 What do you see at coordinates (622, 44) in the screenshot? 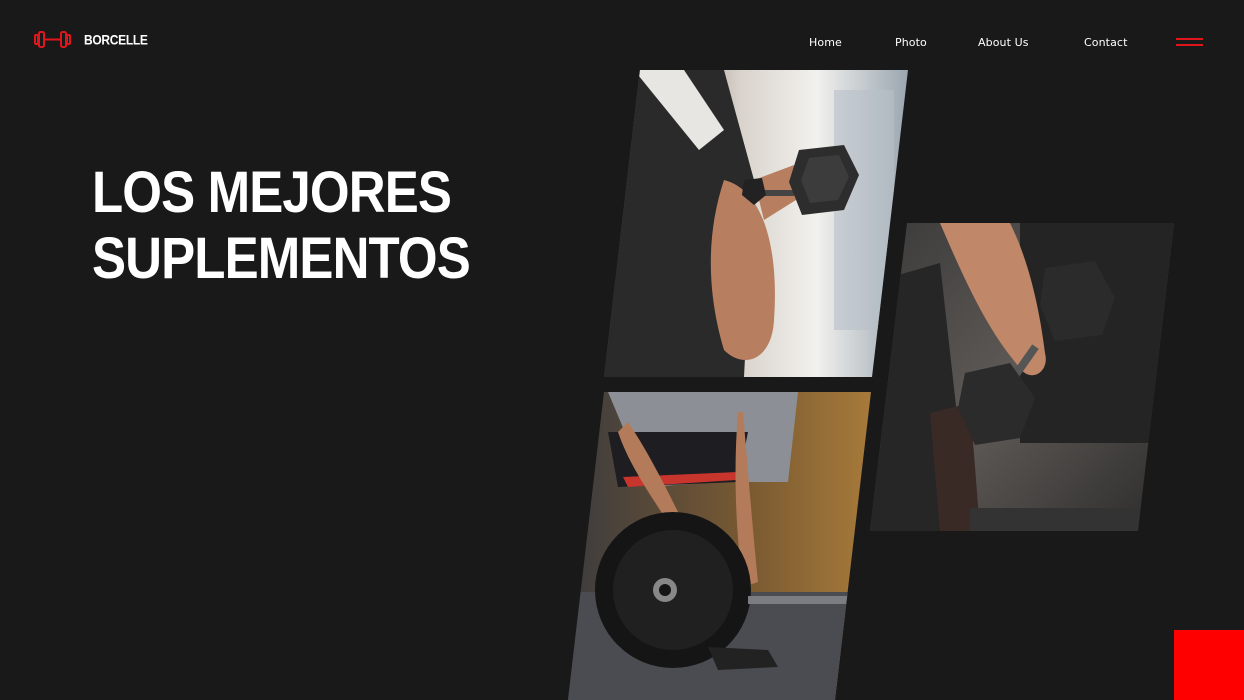
I see `main-nav: Home Photo About Us Contact` at bounding box center [622, 44].